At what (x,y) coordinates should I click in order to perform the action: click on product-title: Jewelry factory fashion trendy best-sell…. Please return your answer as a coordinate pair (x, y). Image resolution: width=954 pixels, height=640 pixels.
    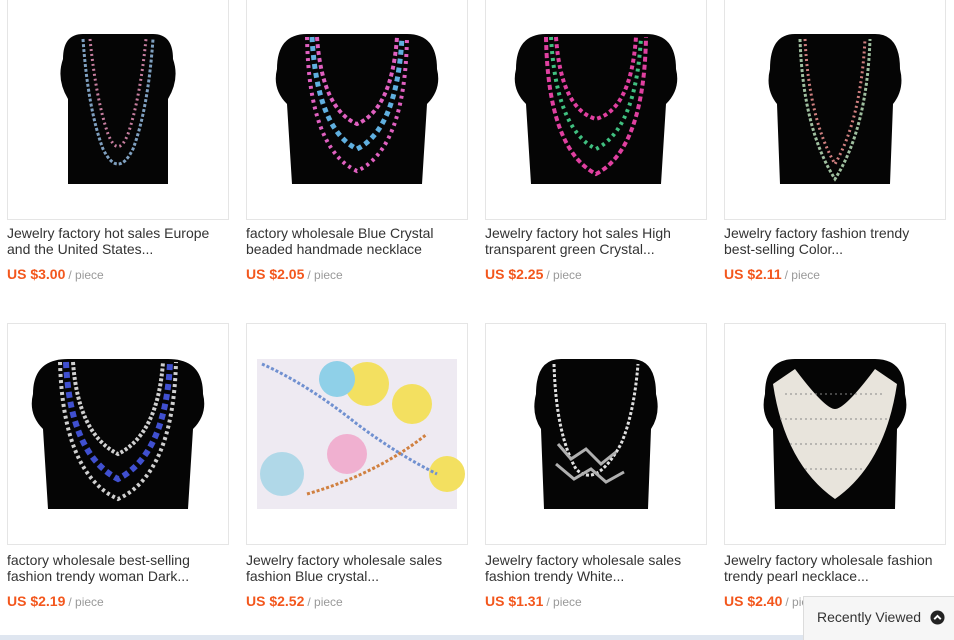
    Looking at the image, I should click on (835, 241).